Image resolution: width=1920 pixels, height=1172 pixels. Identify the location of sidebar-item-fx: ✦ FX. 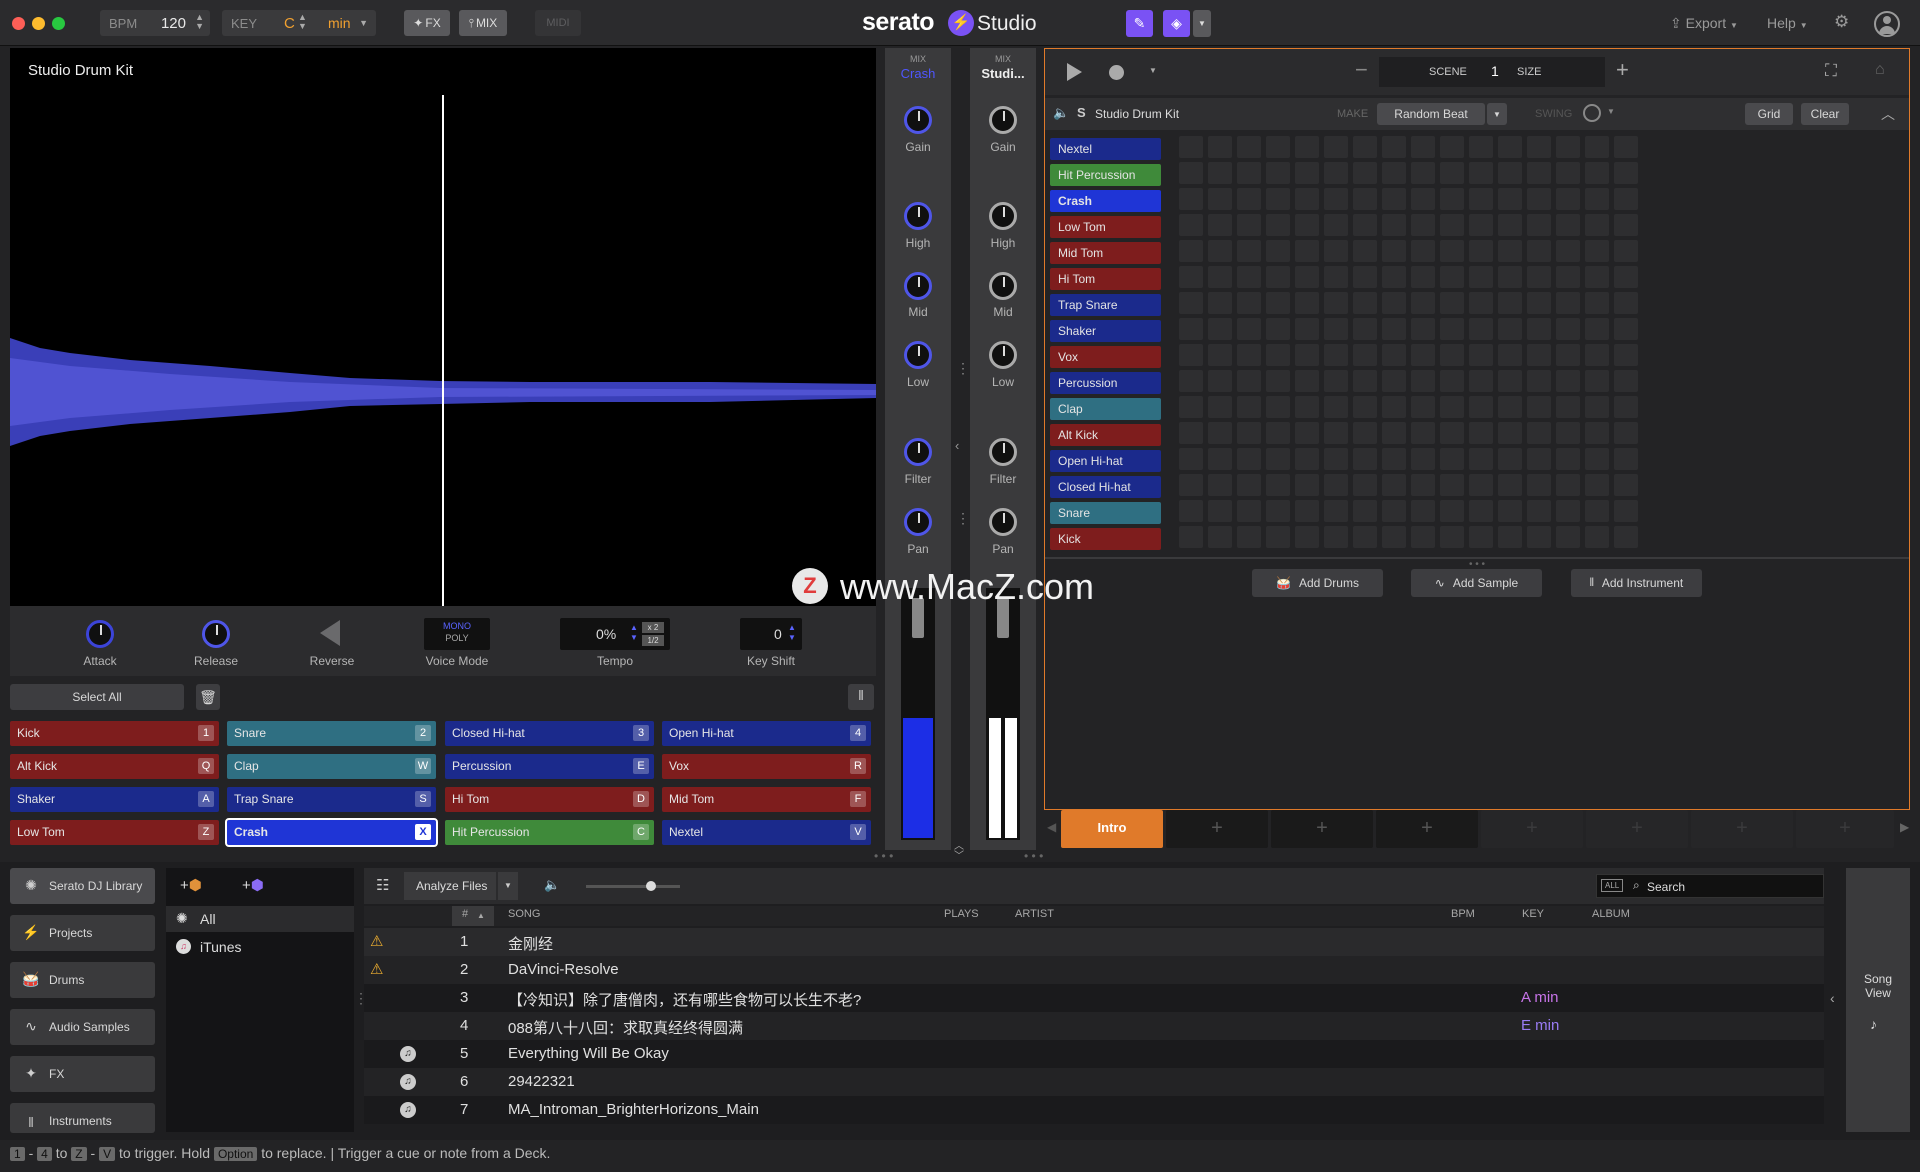
(82, 1074).